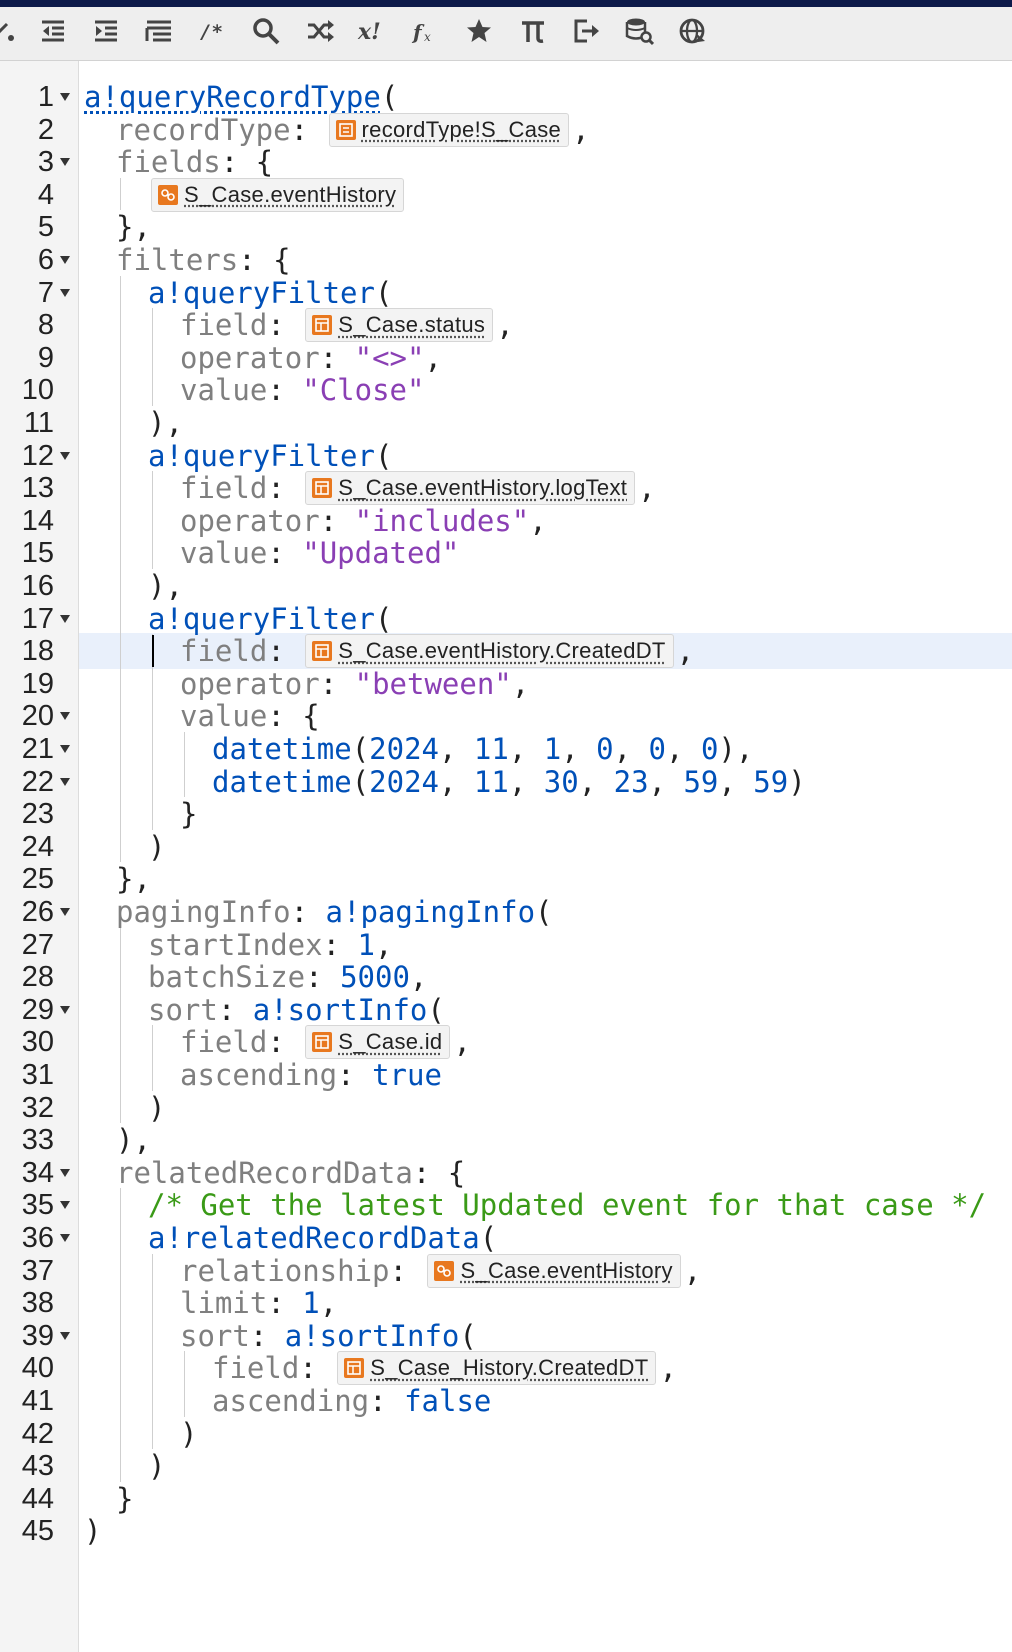 The height and width of the screenshot is (1652, 1012). I want to click on code-line: datetime(2024, 11, 1, 0, 0, 0),, so click(482, 749).